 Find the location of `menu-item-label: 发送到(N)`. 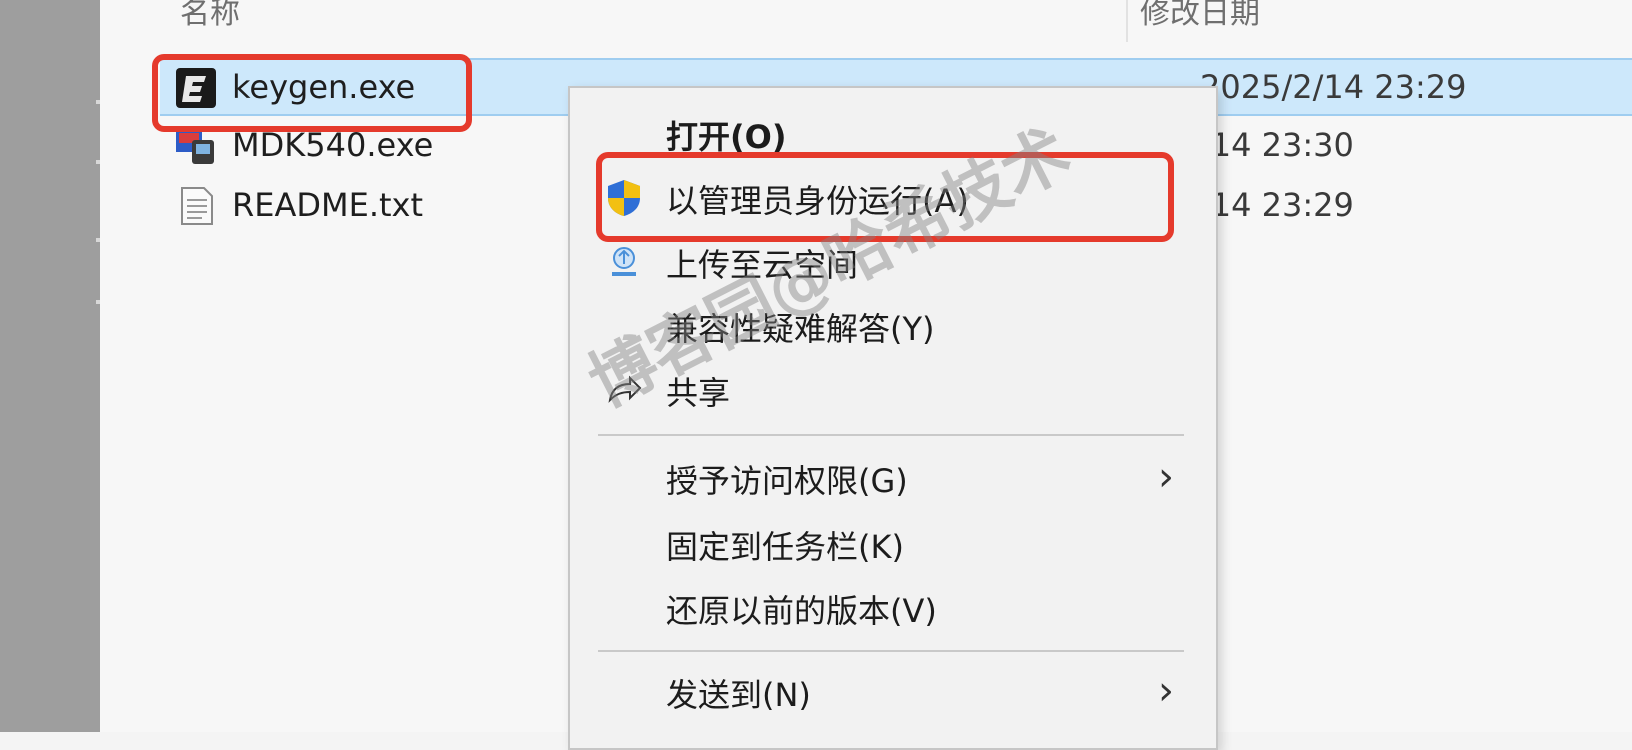

menu-item-label: 发送到(N) is located at coordinates (738, 695).